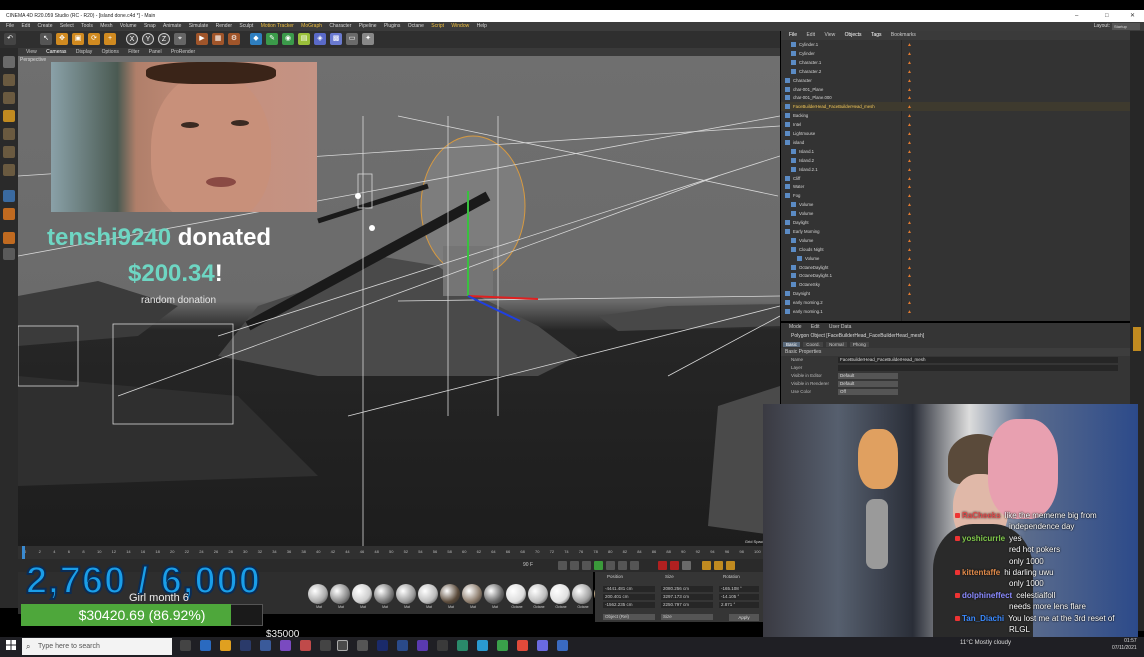 This screenshot has width=1144, height=657. Describe the element at coordinates (23, 552) in the screenshot. I see `timeline-playhead` at that location.